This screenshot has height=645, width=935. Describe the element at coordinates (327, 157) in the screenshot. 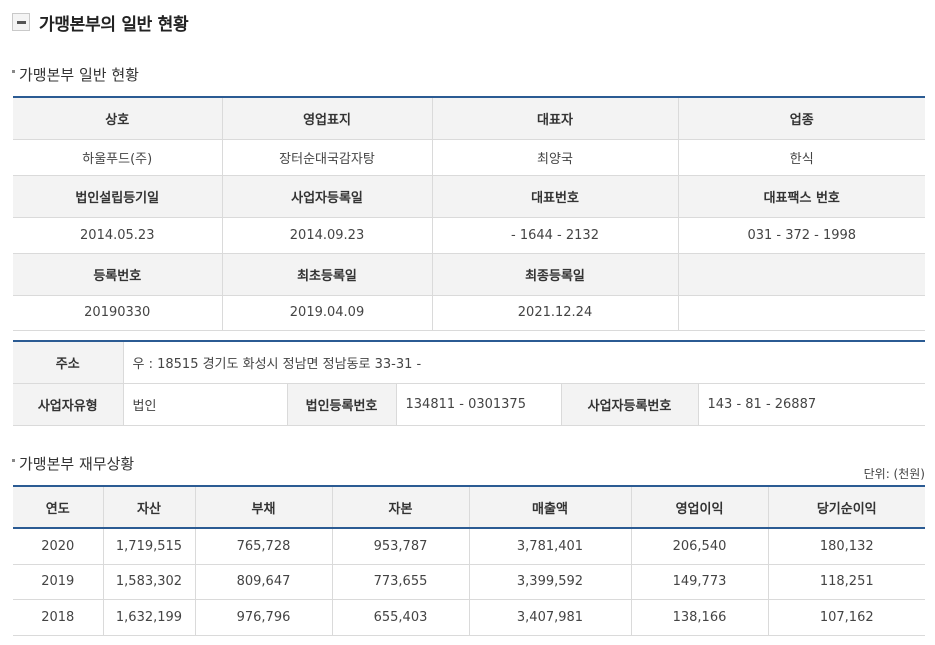

I see `brand-name: 장터순대국감자탕` at that location.